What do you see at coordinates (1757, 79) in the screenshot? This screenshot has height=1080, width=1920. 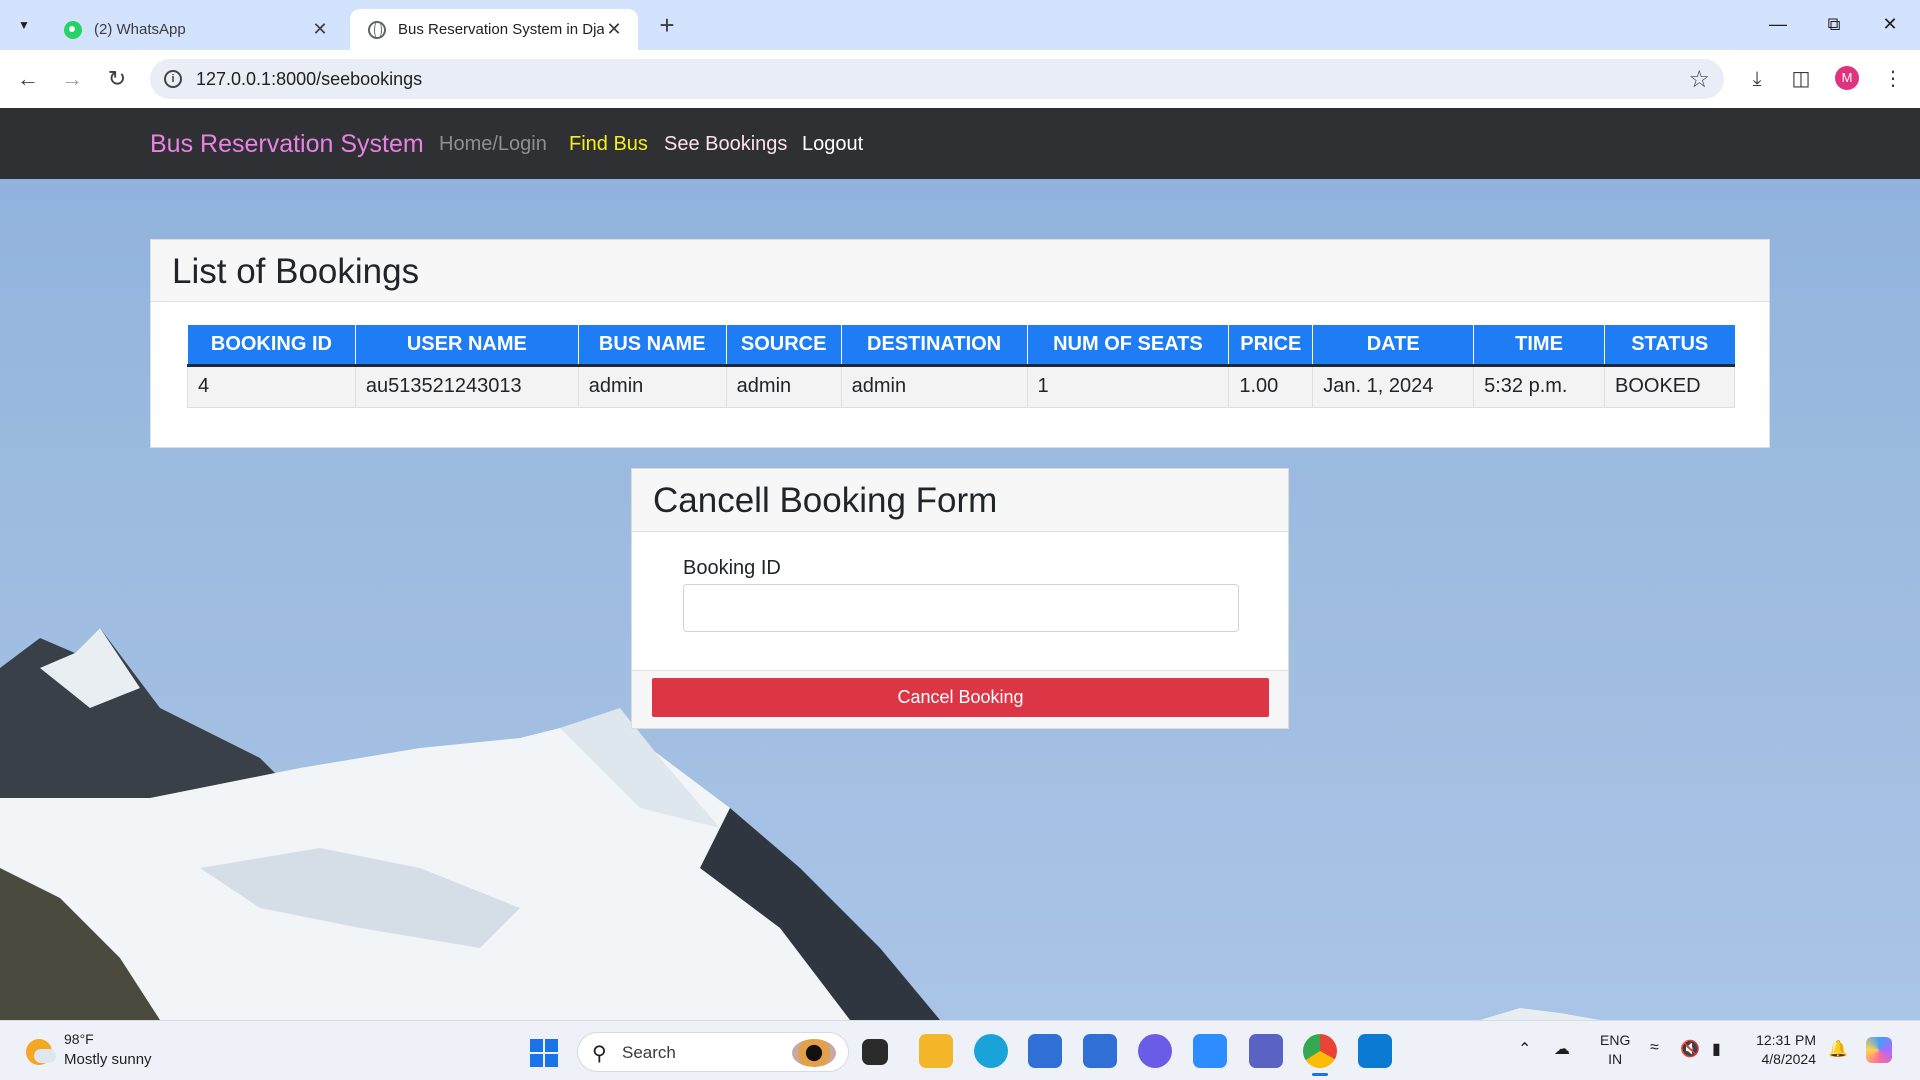 I see `download-icon: ⤓` at bounding box center [1757, 79].